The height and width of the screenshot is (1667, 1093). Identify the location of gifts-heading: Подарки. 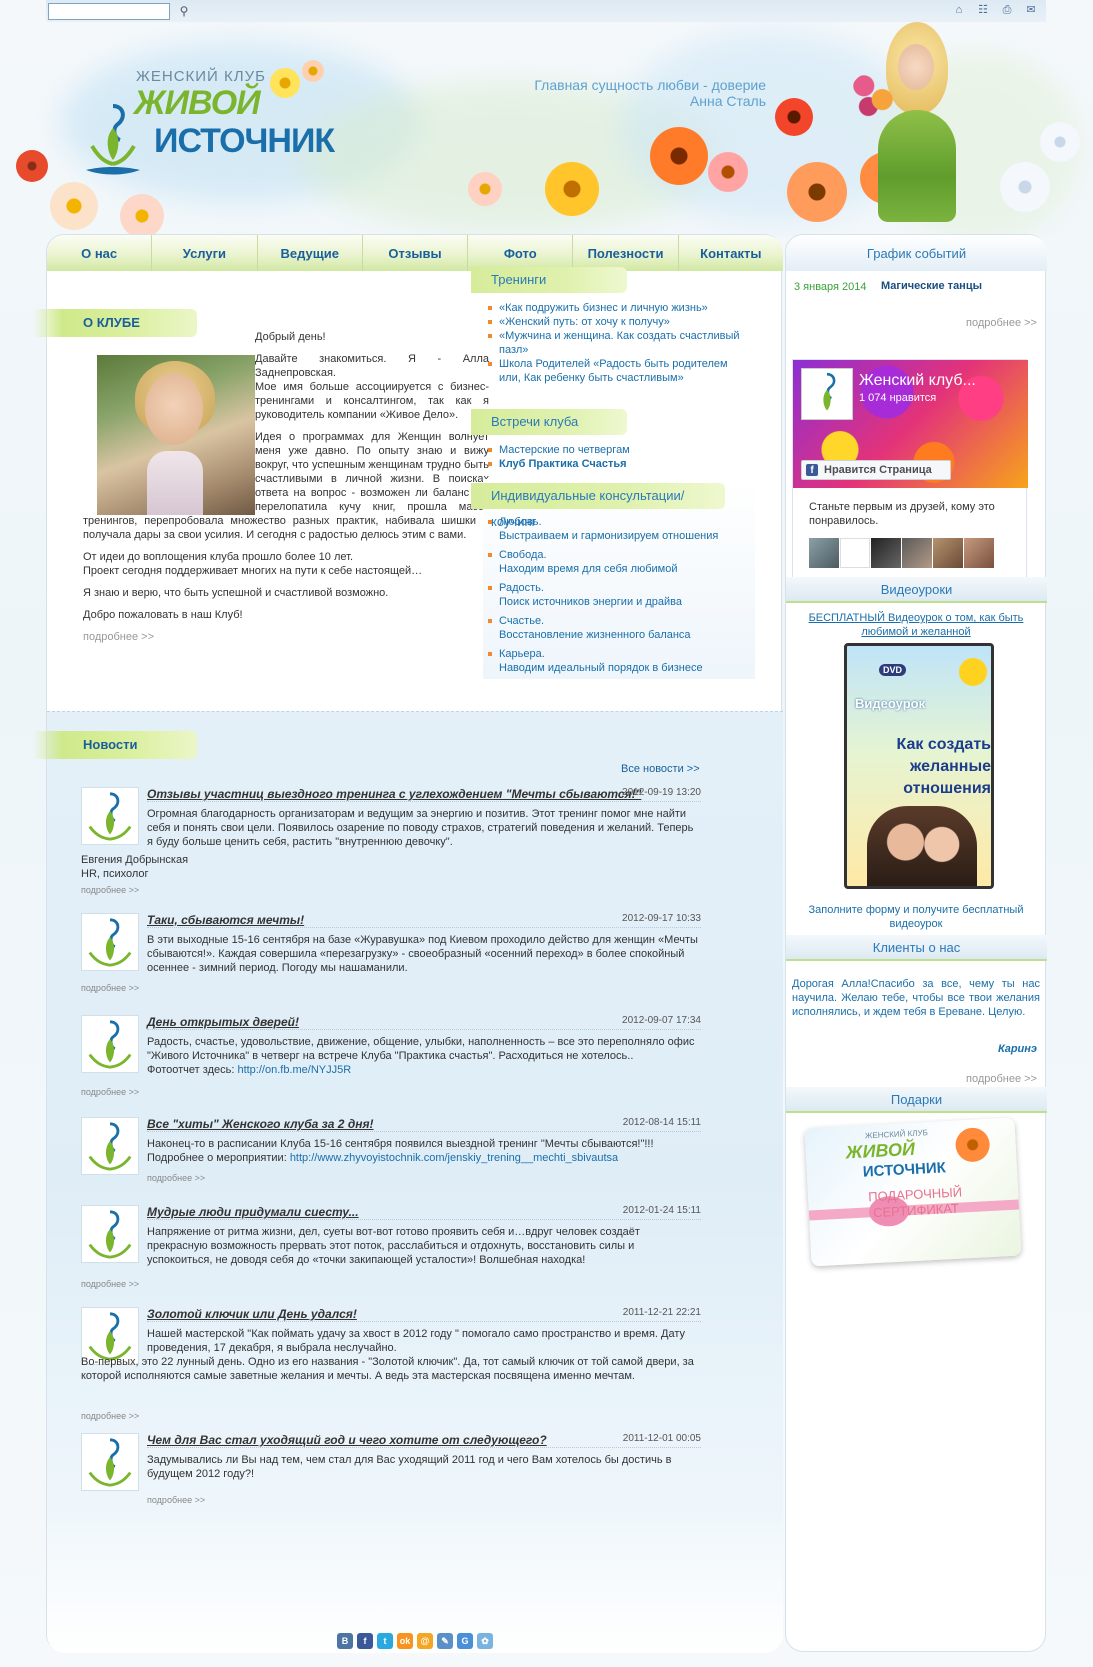
(916, 1100).